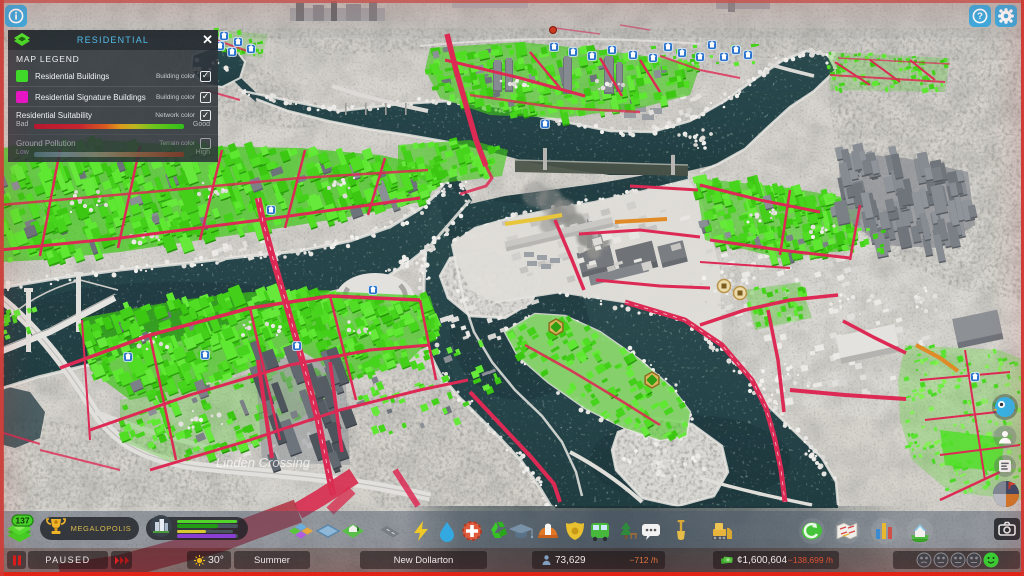 The width and height of the screenshot is (1024, 576). I want to click on svg-text: 137, so click(22, 521).